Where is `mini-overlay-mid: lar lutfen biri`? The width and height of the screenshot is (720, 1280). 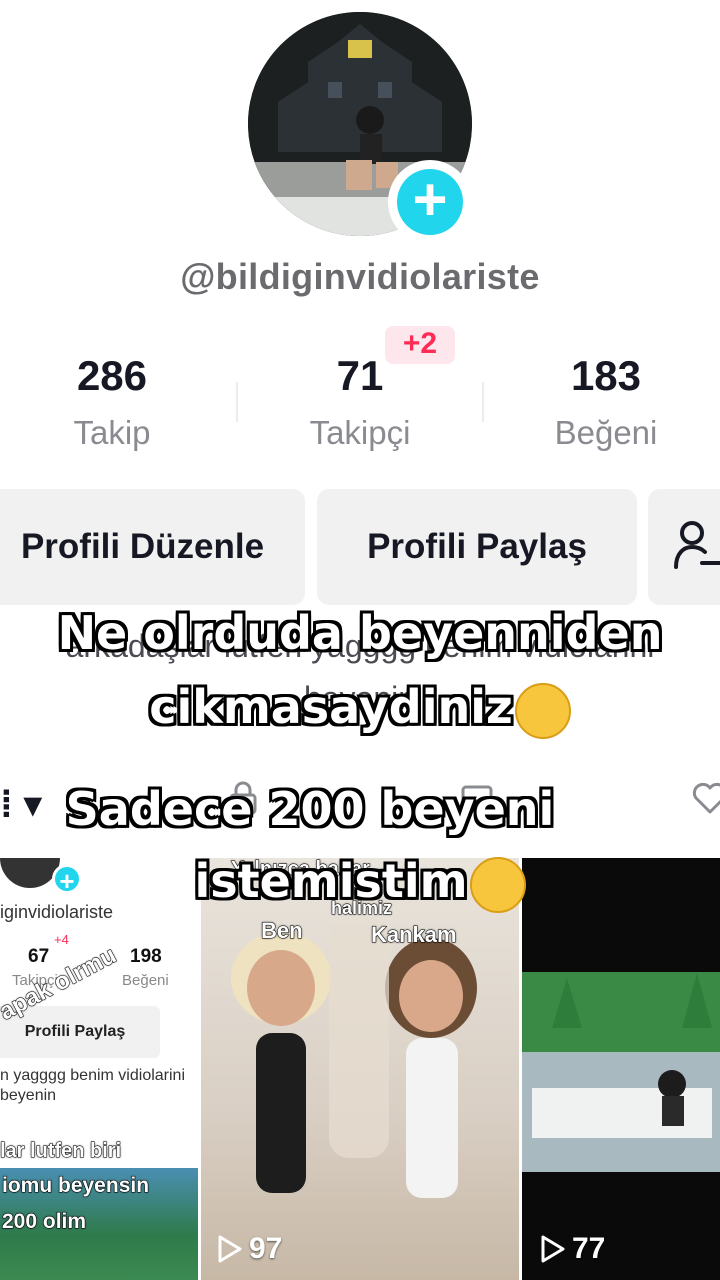 mini-overlay-mid: lar lutfen biri is located at coordinates (61, 1151).